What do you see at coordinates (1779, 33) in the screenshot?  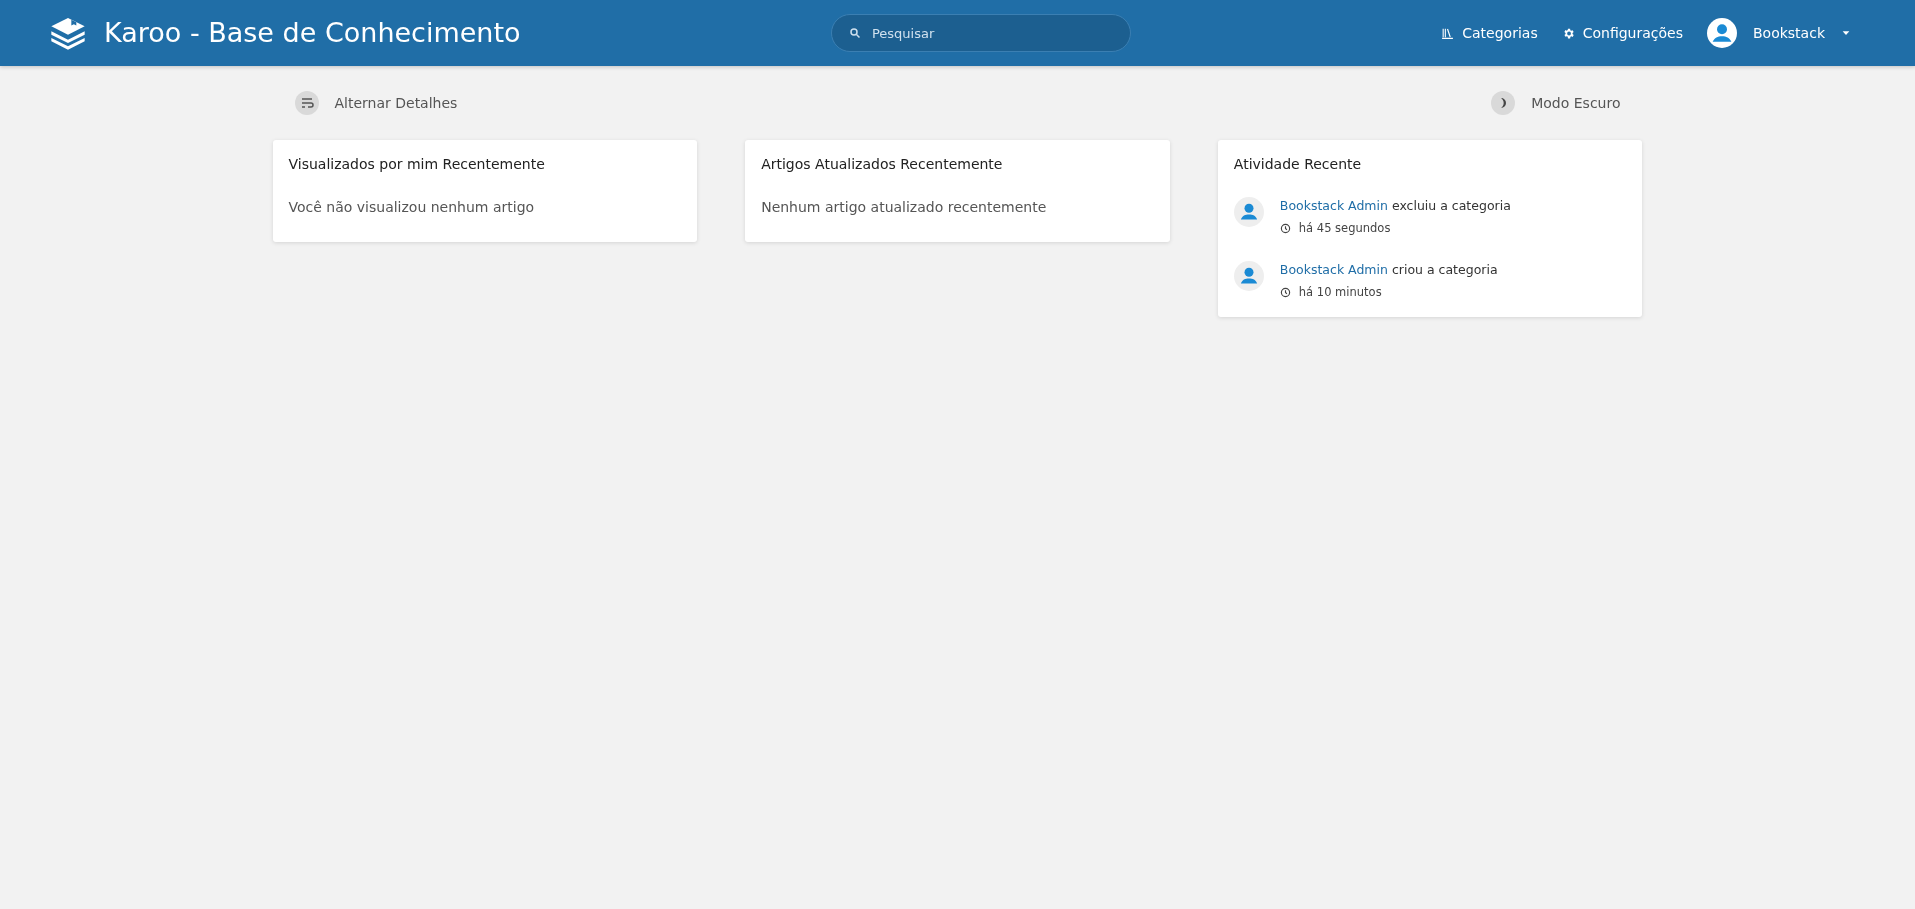 I see `user-menu: Bookstack` at bounding box center [1779, 33].